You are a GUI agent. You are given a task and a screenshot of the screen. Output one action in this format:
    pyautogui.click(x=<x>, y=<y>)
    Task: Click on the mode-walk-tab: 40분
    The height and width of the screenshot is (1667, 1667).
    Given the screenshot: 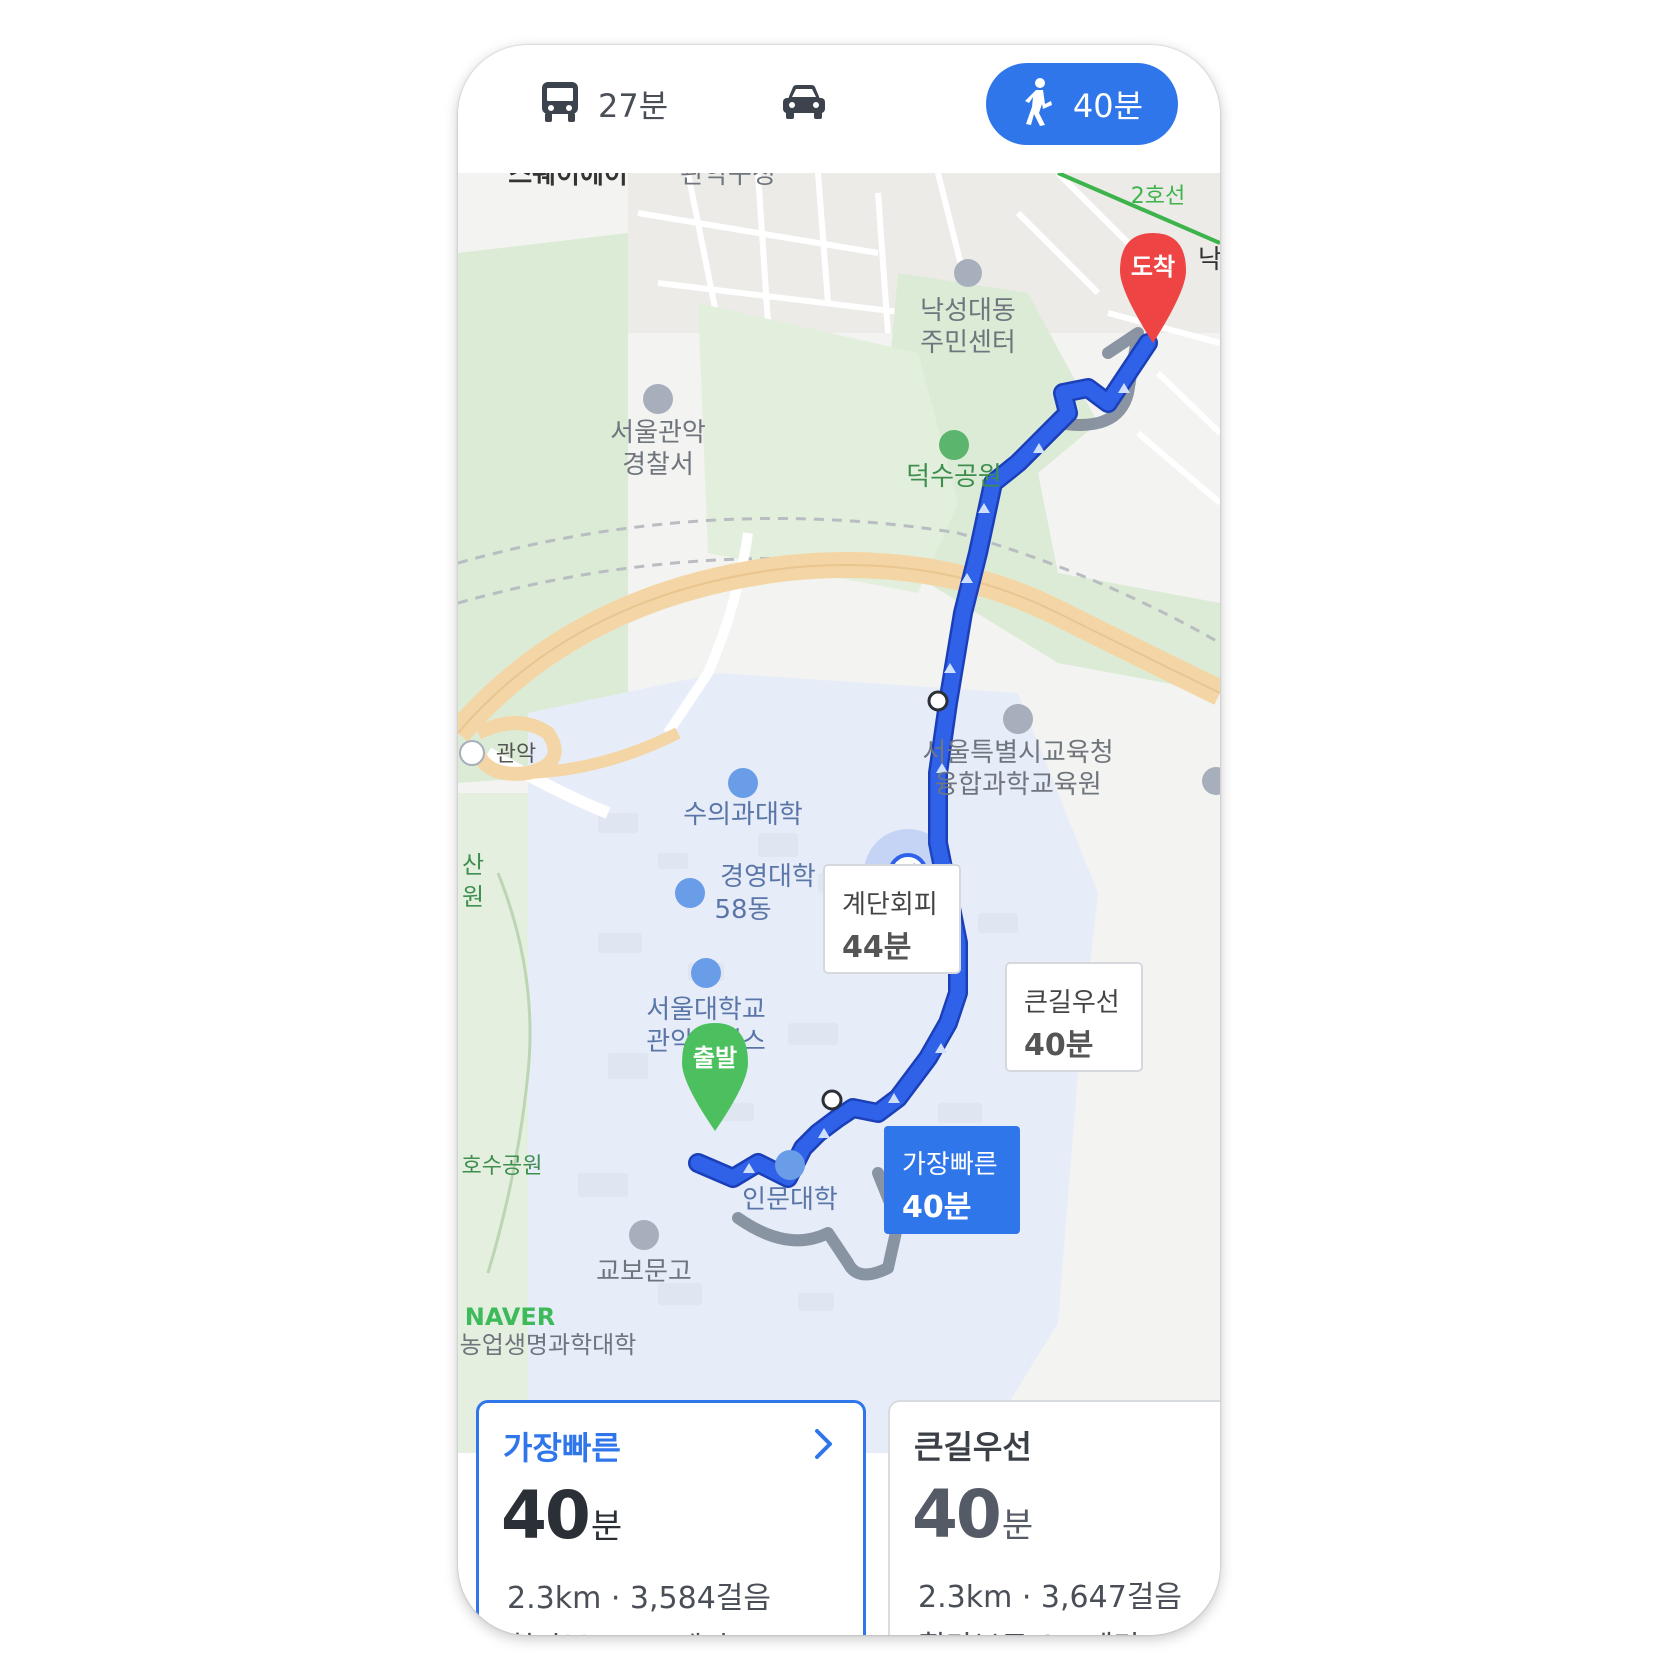 What is the action you would take?
    pyautogui.click(x=1082, y=104)
    